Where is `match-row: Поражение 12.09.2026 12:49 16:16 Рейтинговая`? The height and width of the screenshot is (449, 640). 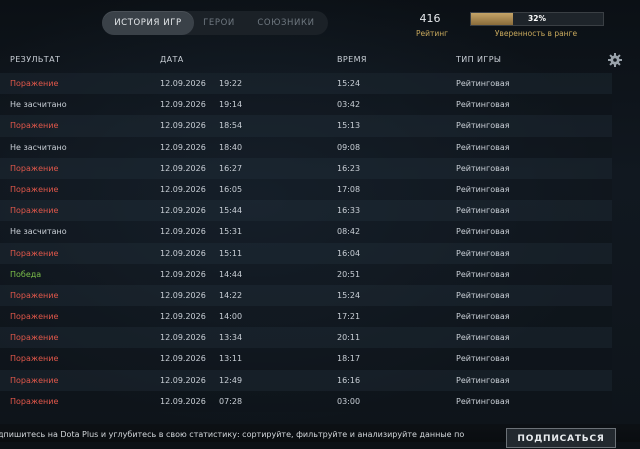
match-row: Поражение 12.09.2026 12:49 16:16 Рейтинговая is located at coordinates (306, 380).